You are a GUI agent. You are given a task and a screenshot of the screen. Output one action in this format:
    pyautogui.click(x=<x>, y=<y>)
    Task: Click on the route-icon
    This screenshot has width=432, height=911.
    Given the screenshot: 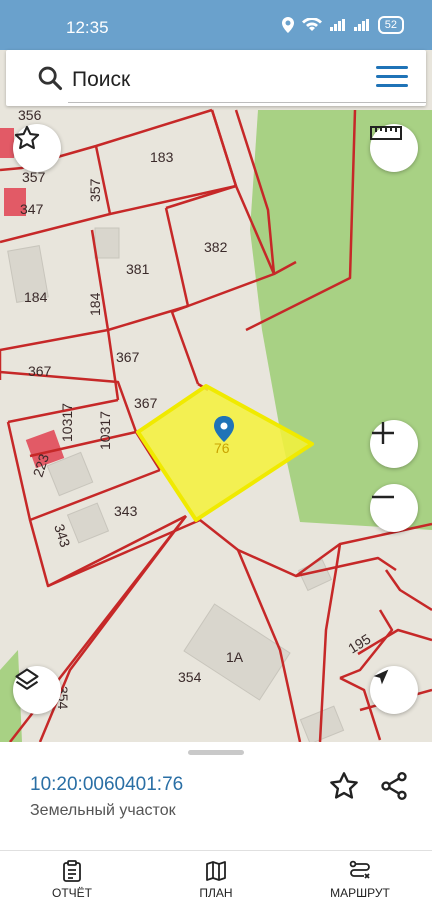 What is the action you would take?
    pyautogui.click(x=359, y=869)
    